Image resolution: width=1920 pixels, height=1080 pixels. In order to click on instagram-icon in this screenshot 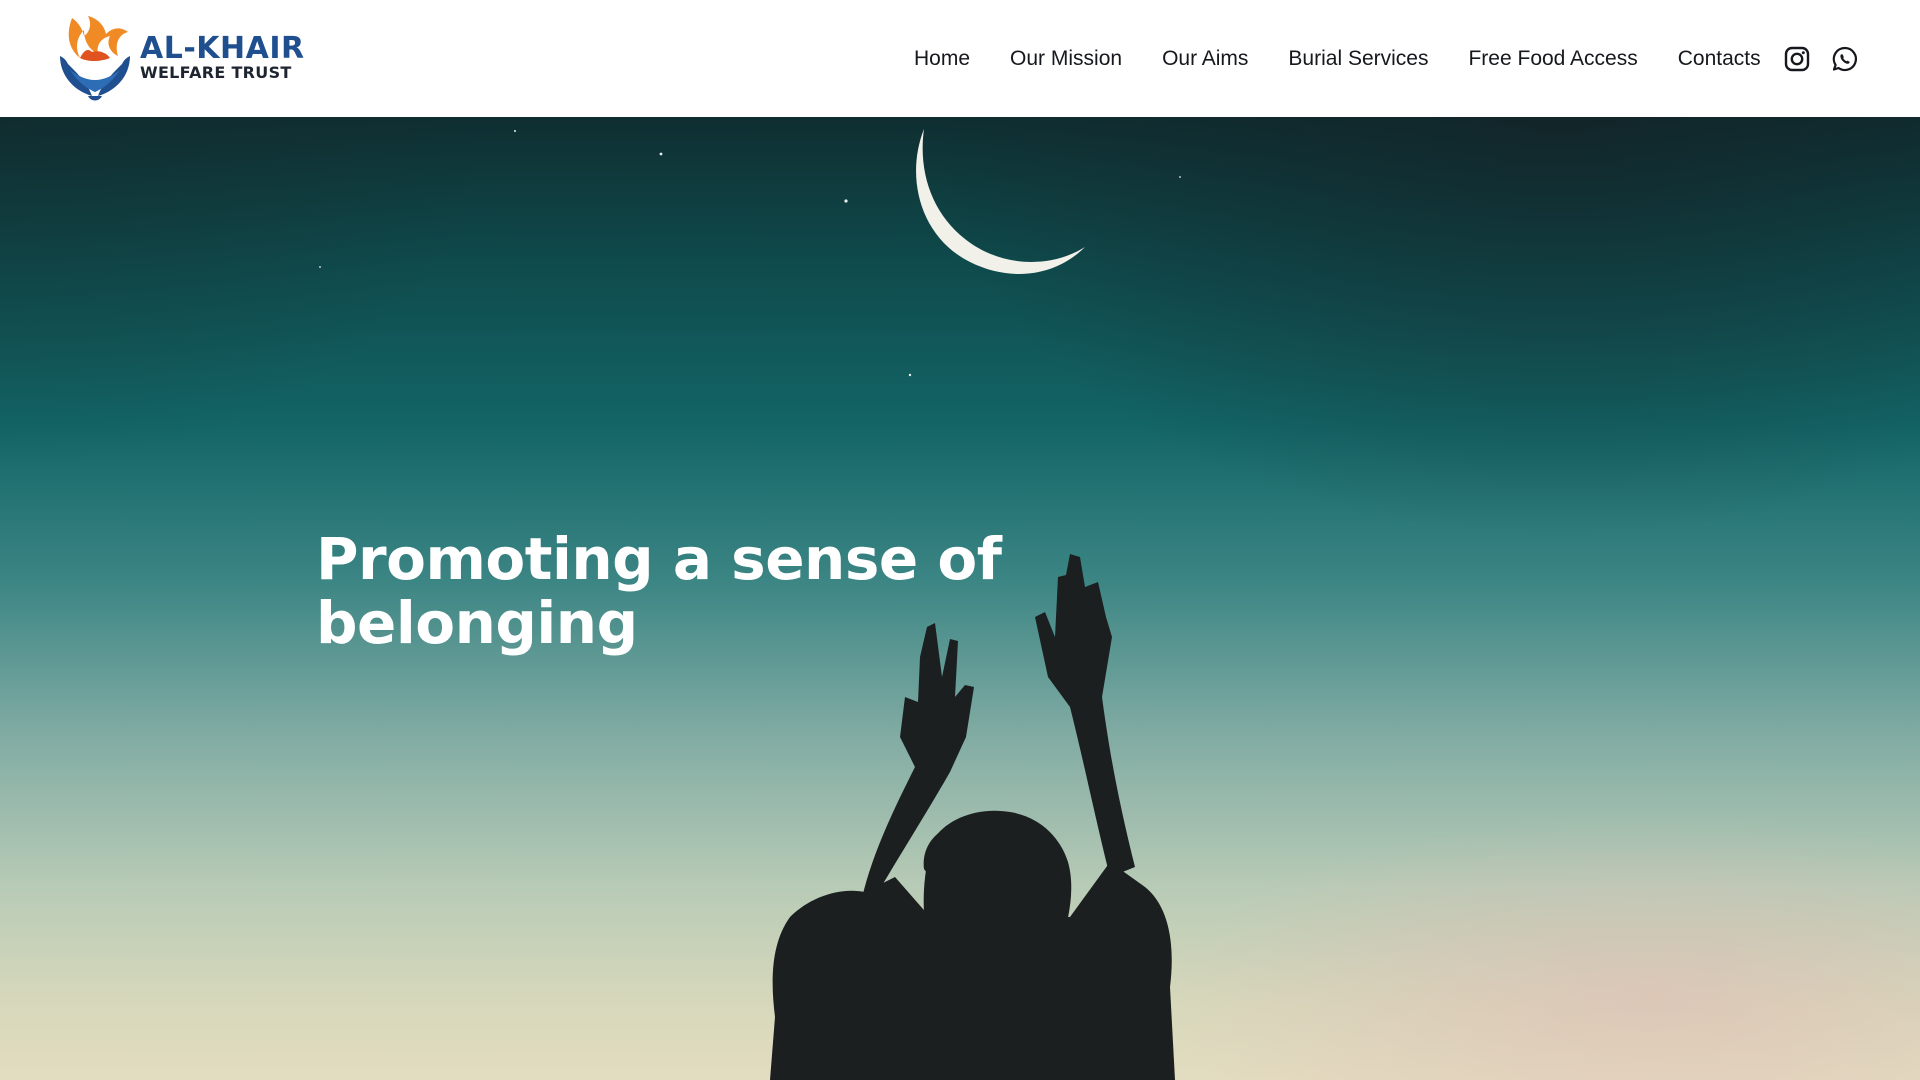, I will do `click(1797, 58)`.